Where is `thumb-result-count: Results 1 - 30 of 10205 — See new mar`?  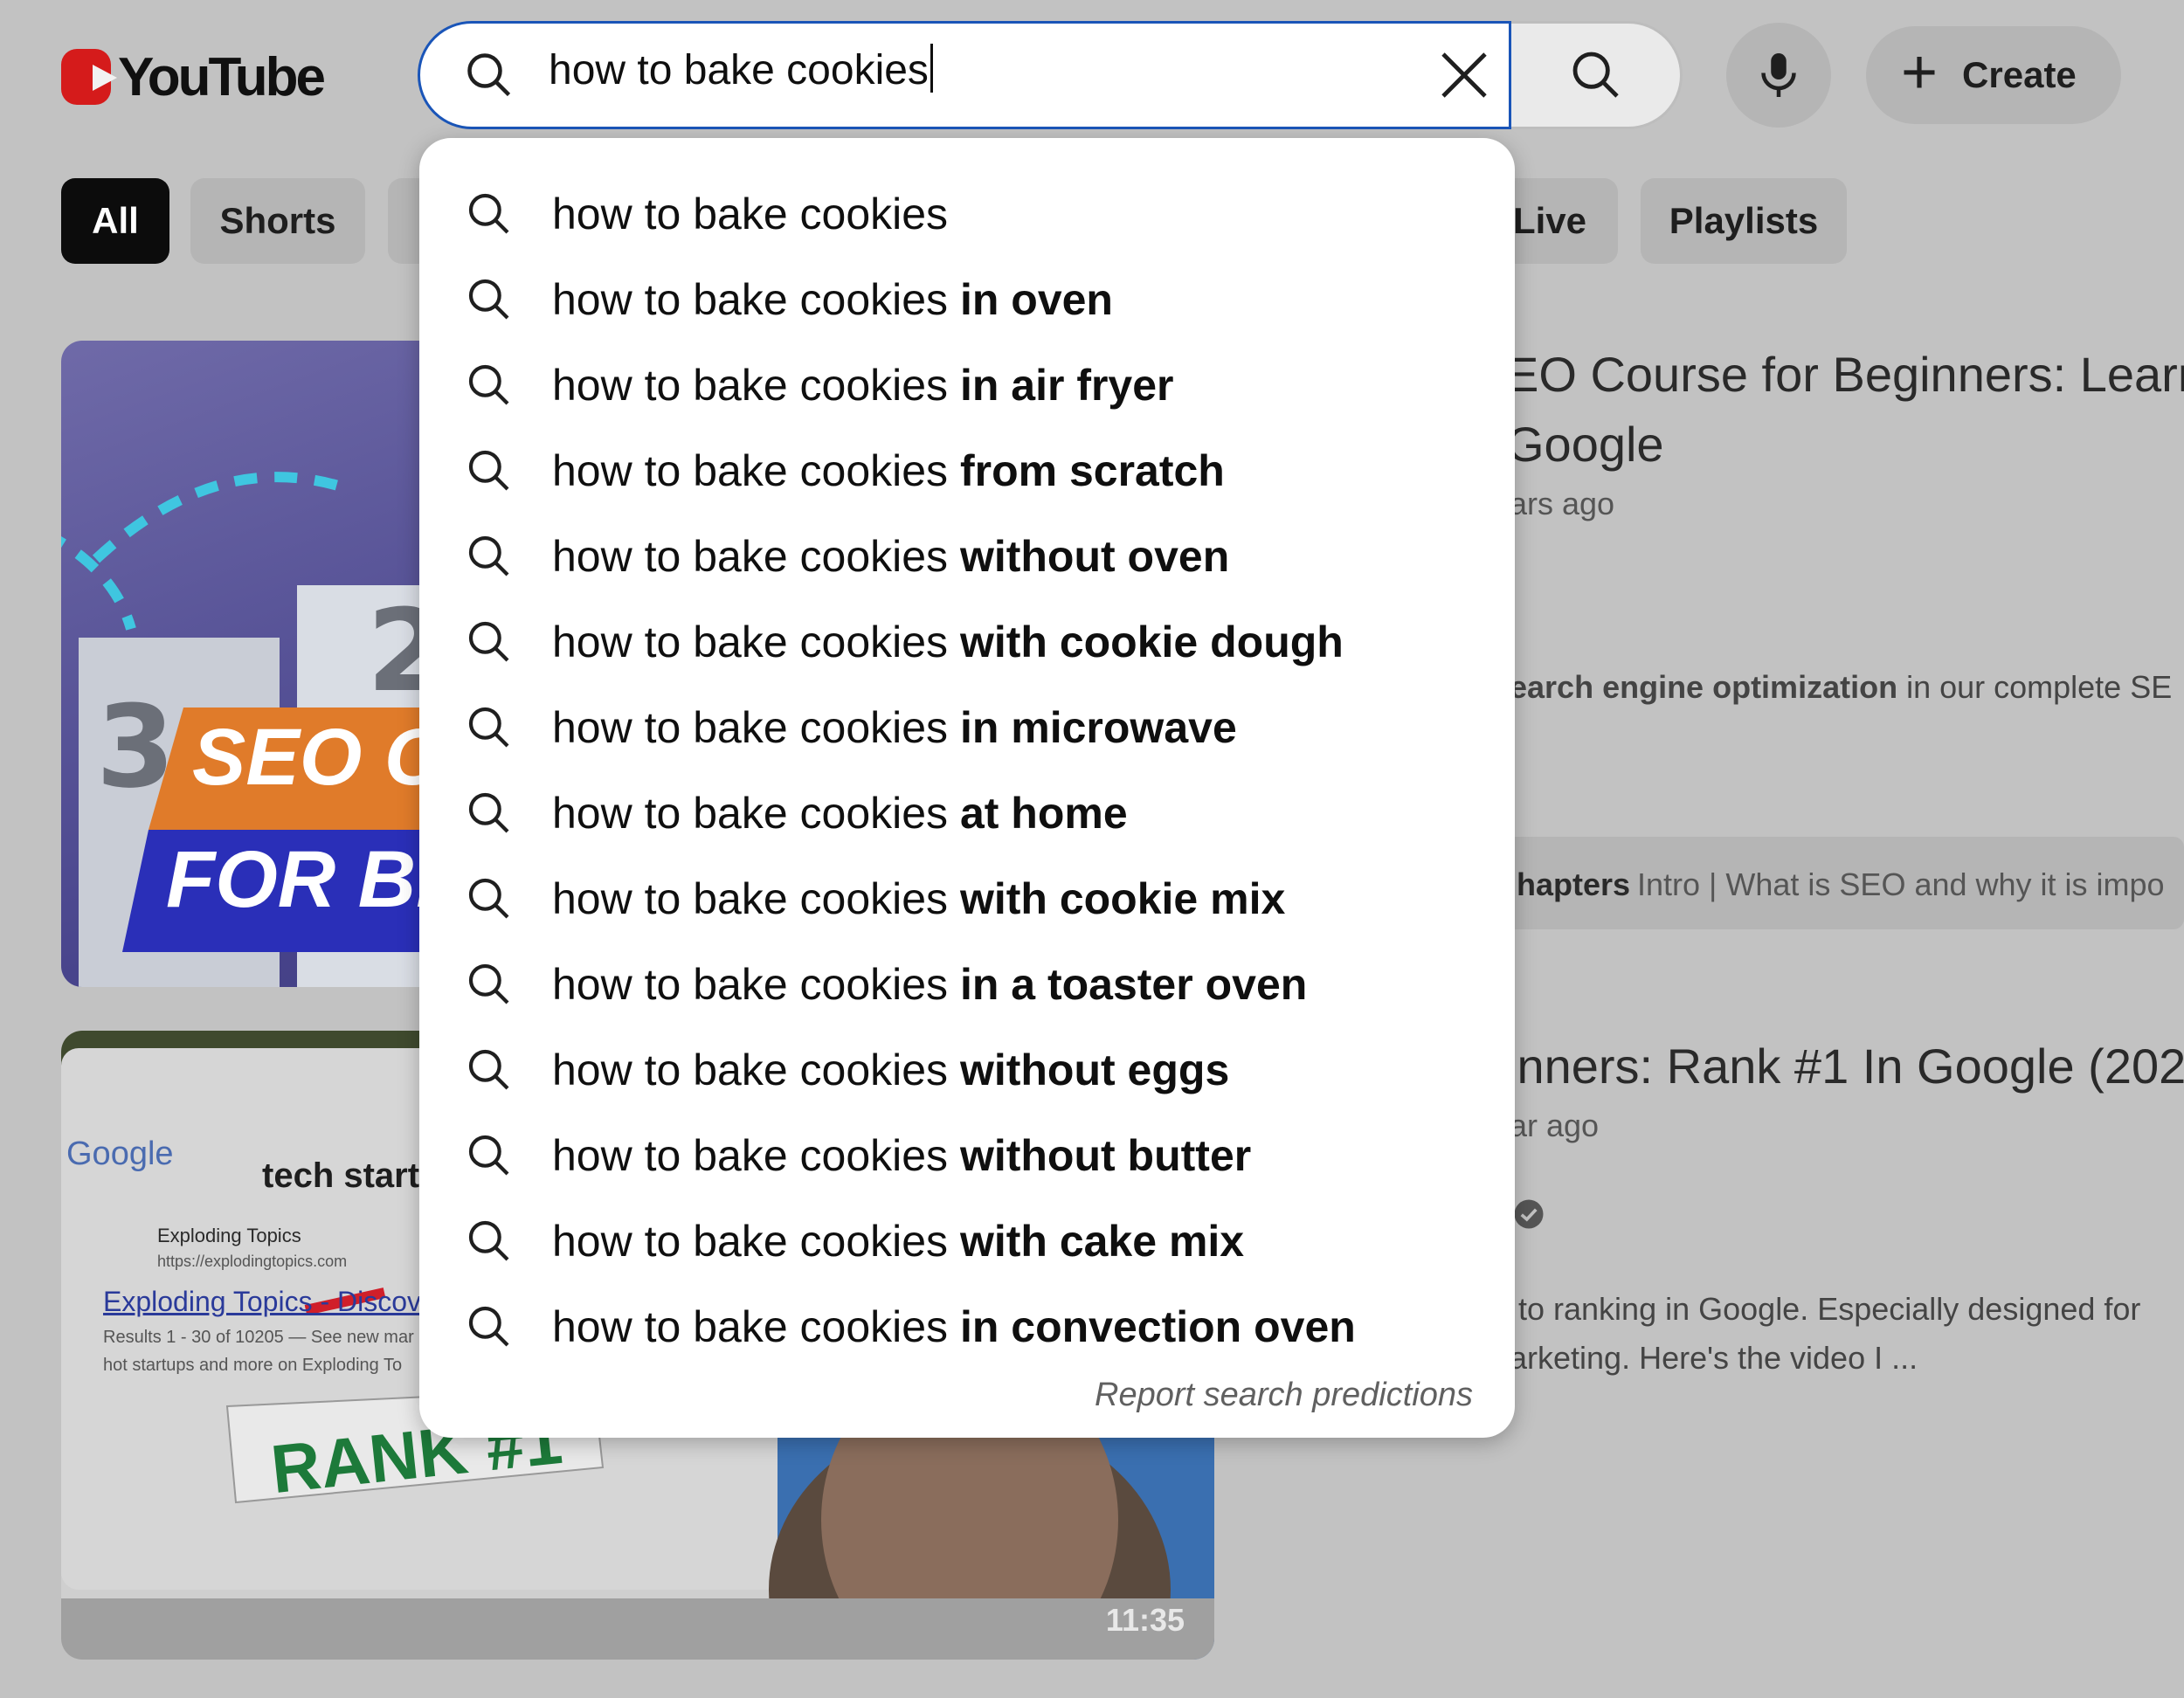
thumb-result-count: Results 1 - 30 of 10205 — See new mar is located at coordinates (258, 1337).